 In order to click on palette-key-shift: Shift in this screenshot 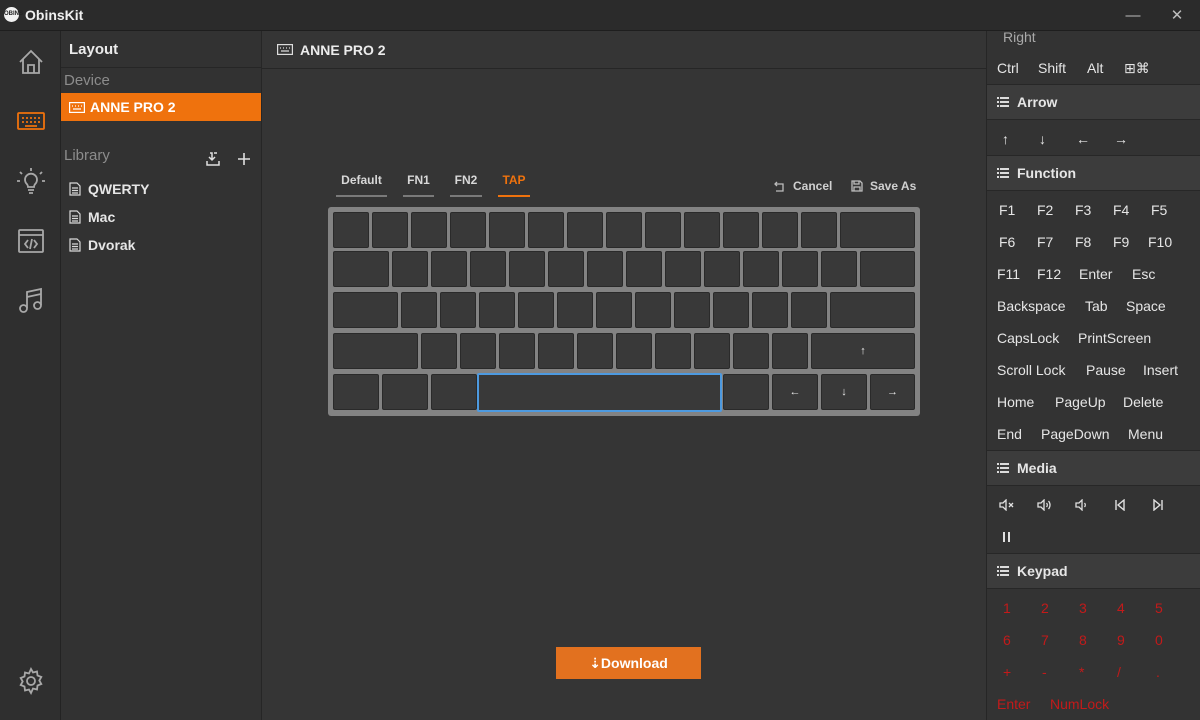, I will do `click(1052, 68)`.